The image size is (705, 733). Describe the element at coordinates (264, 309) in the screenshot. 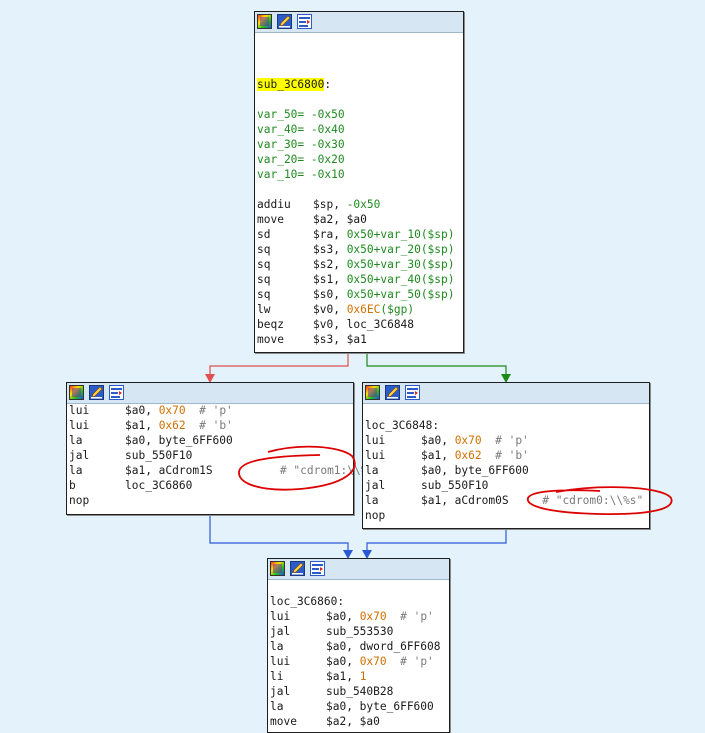

I see `instruction-mnemonic: lw` at that location.